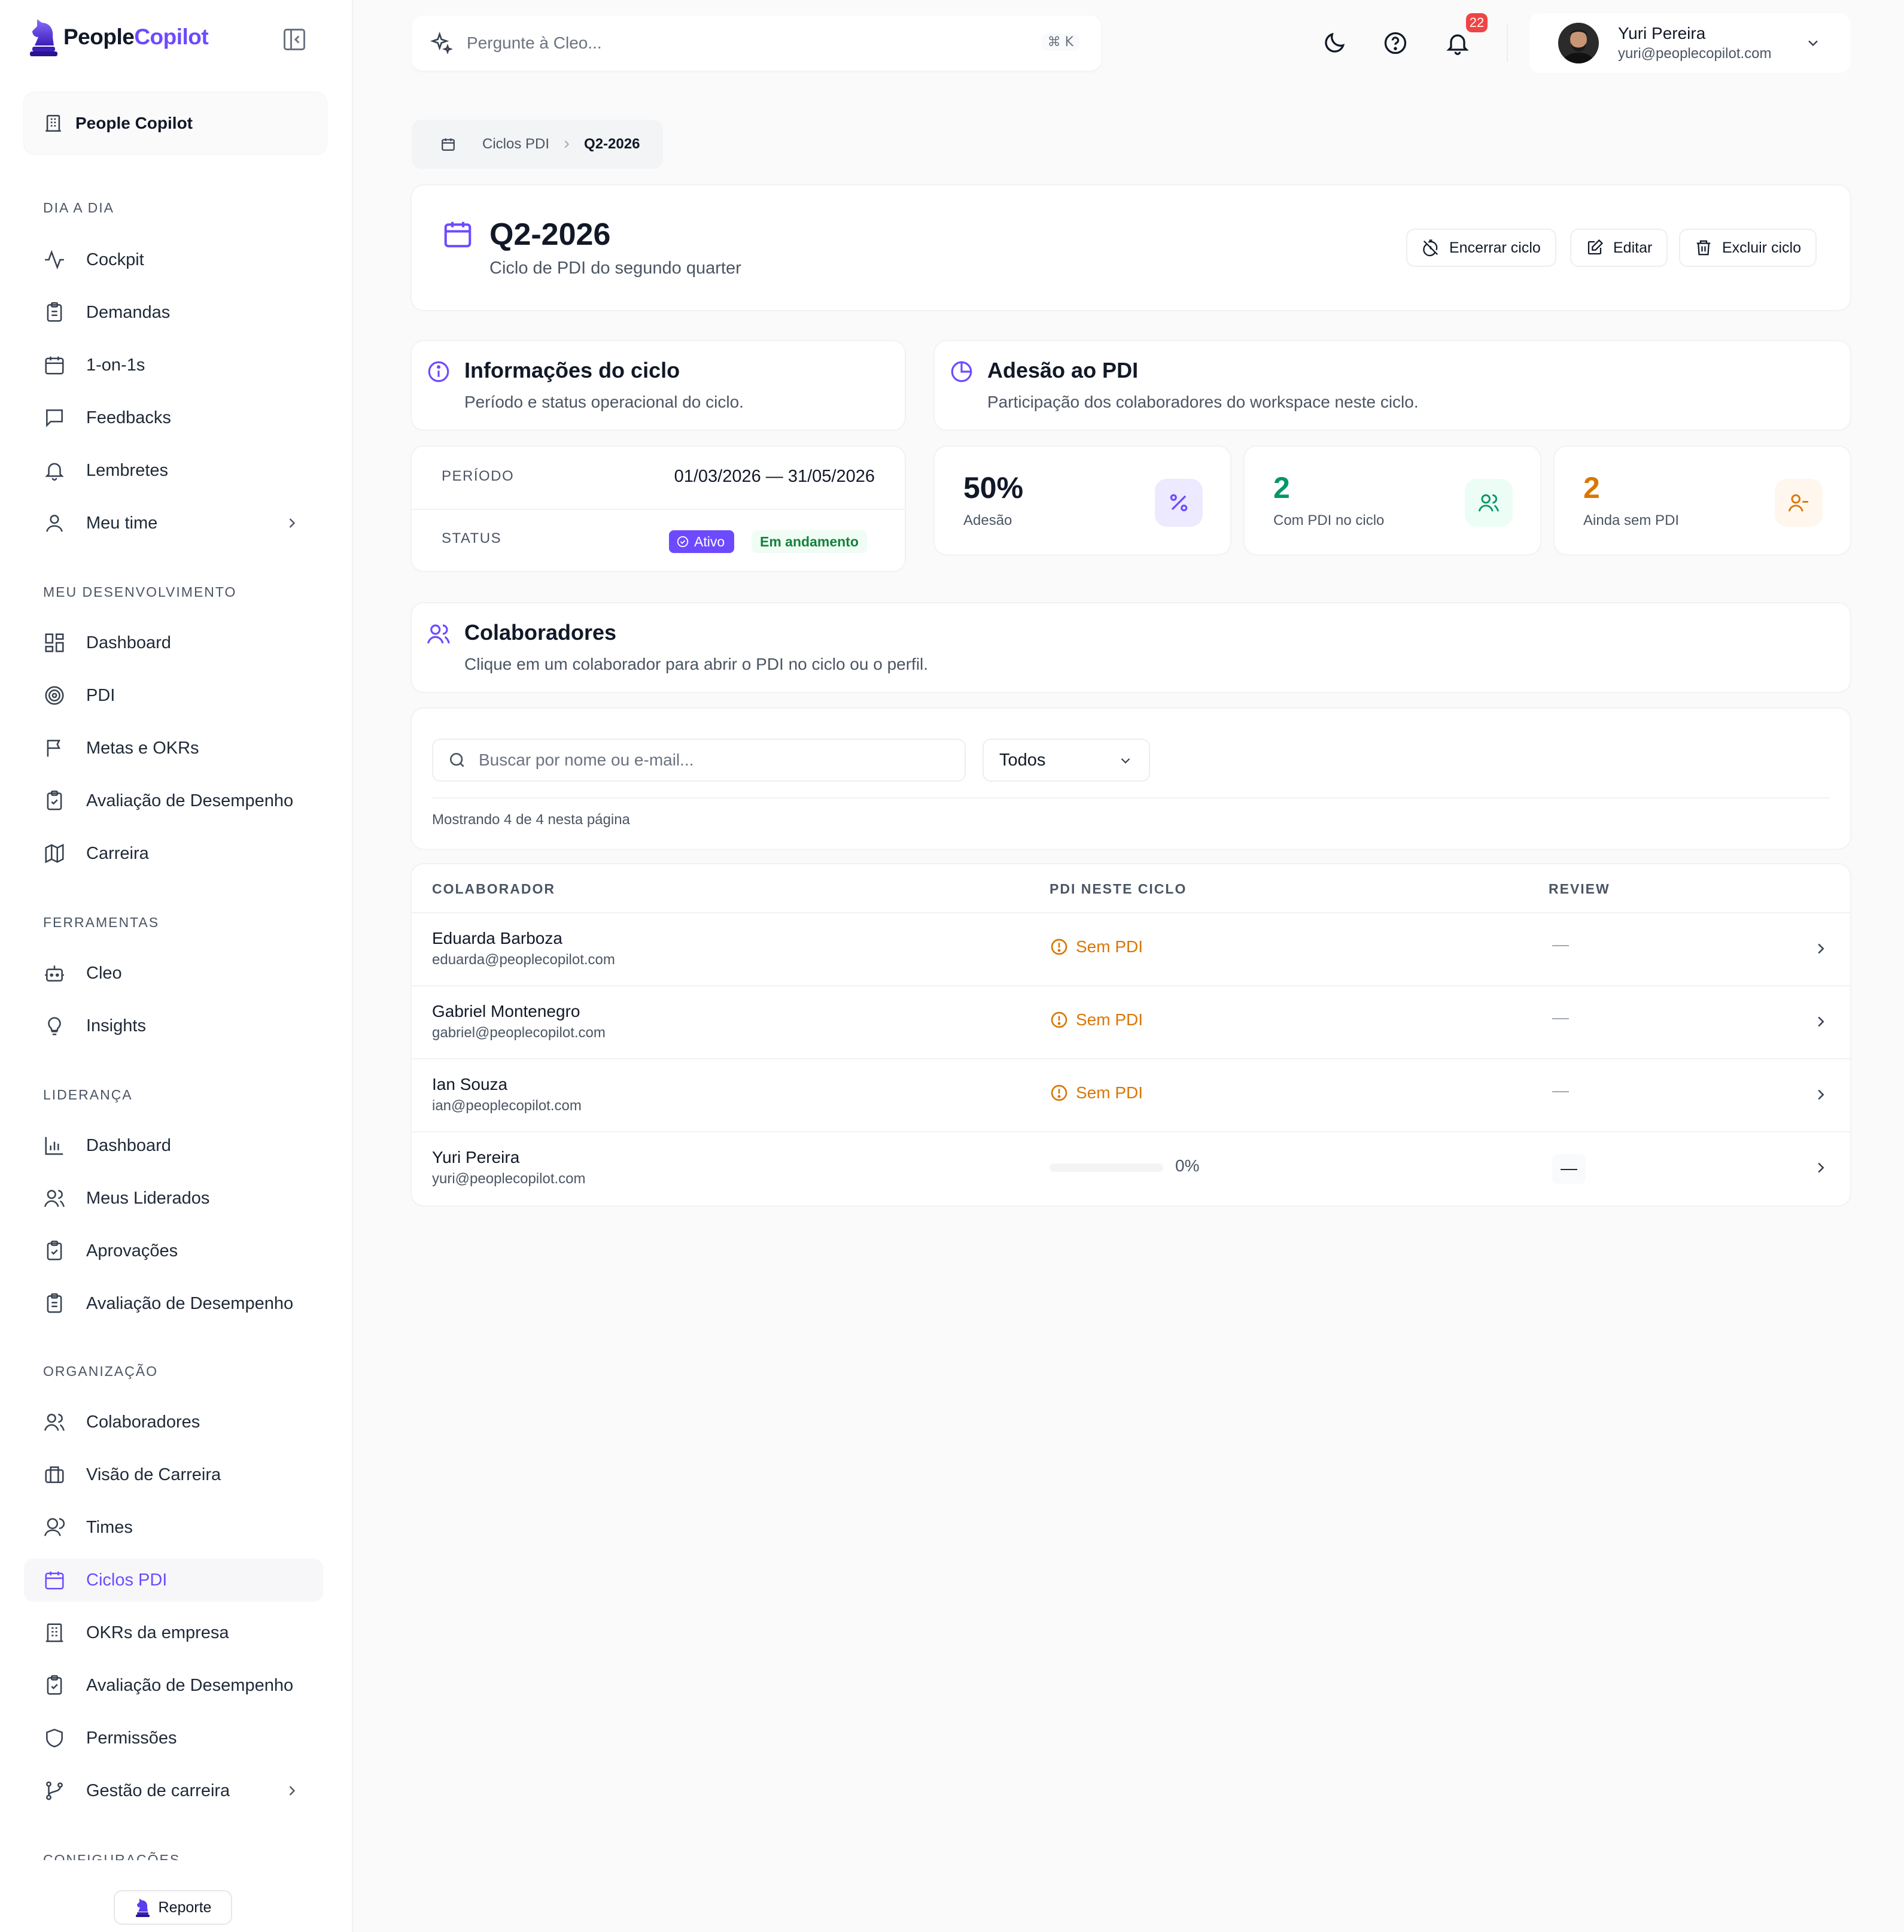 This screenshot has width=1904, height=1932. Describe the element at coordinates (494, 889) in the screenshot. I see `column-header: COLABORADOR` at that location.